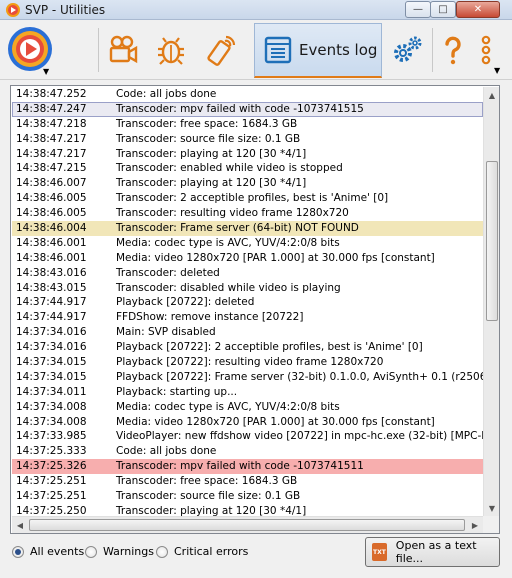  Describe the element at coordinates (379, 552) in the screenshot. I see `txt-file-icon: TXT` at that location.